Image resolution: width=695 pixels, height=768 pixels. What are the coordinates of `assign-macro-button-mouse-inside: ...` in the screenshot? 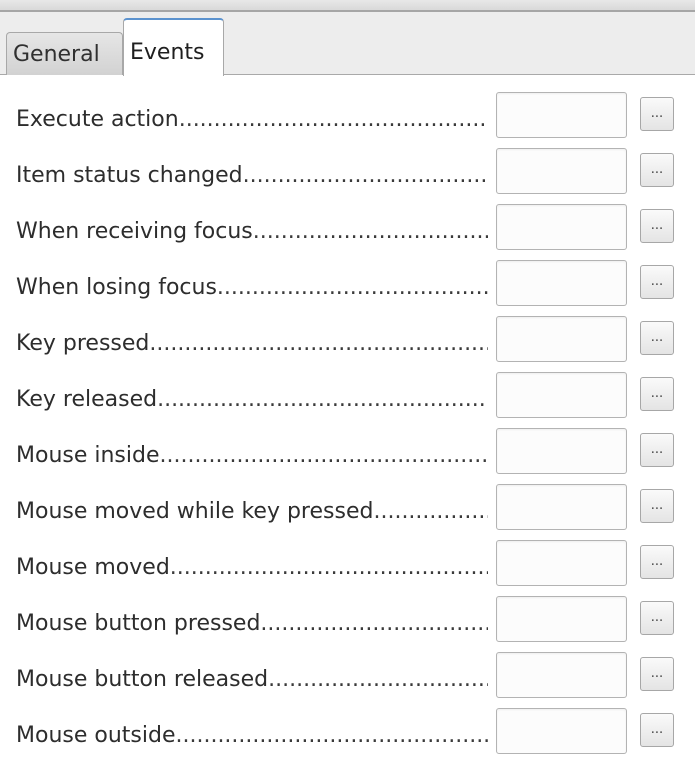 It's located at (657, 450).